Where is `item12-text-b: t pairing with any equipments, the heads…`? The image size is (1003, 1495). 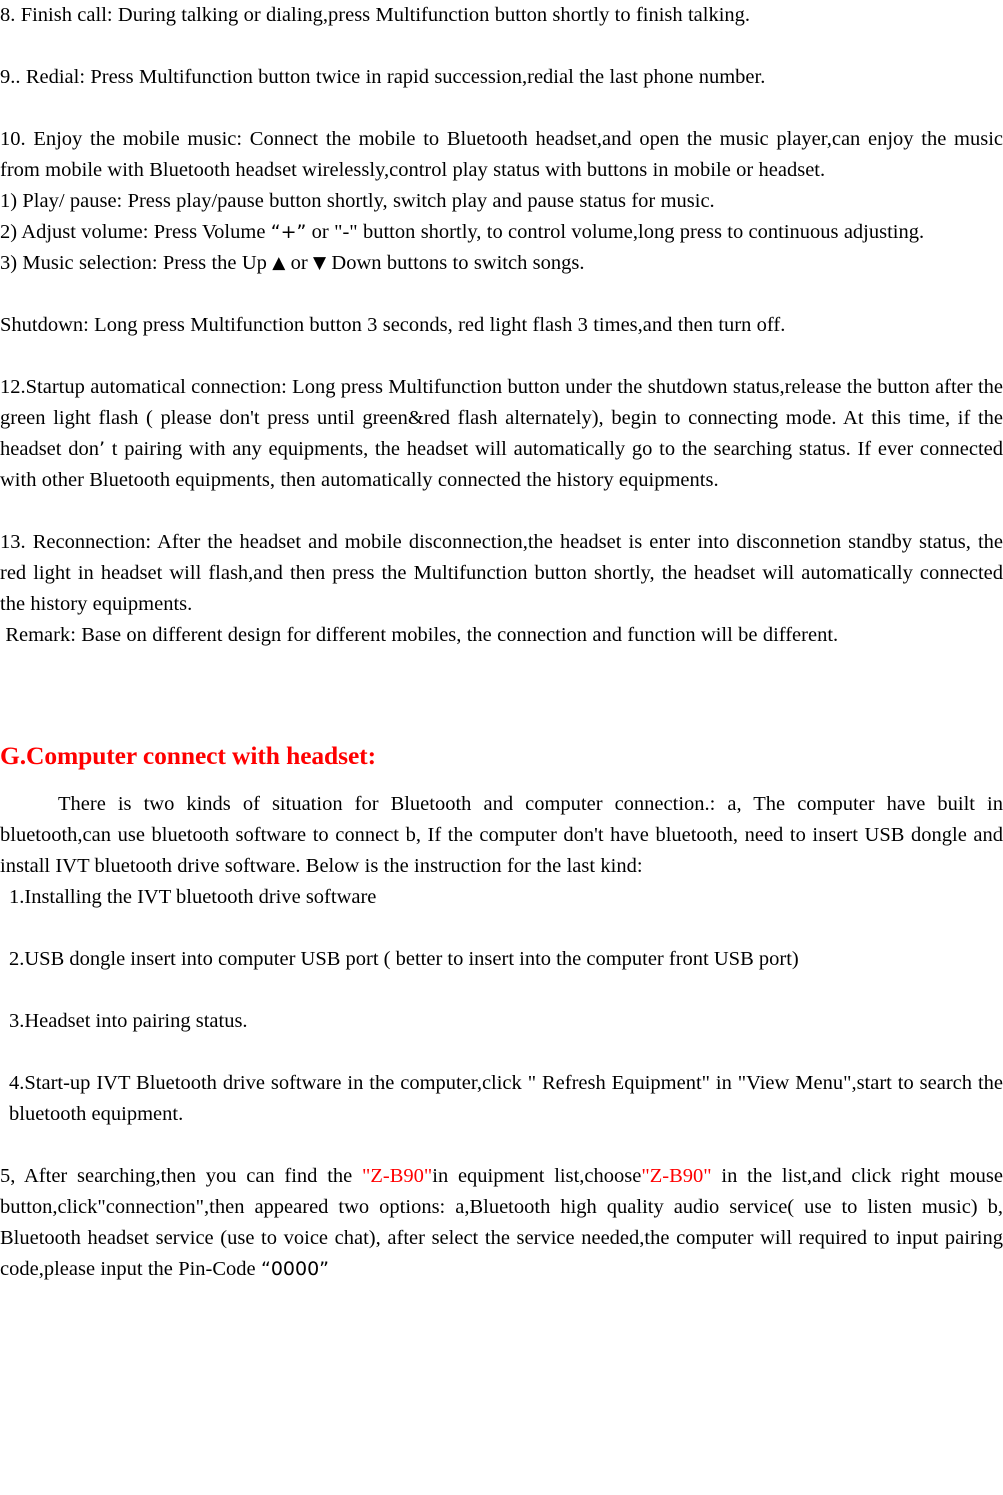 item12-text-b: t pairing with any equipments, the heads… is located at coordinates (501, 464).